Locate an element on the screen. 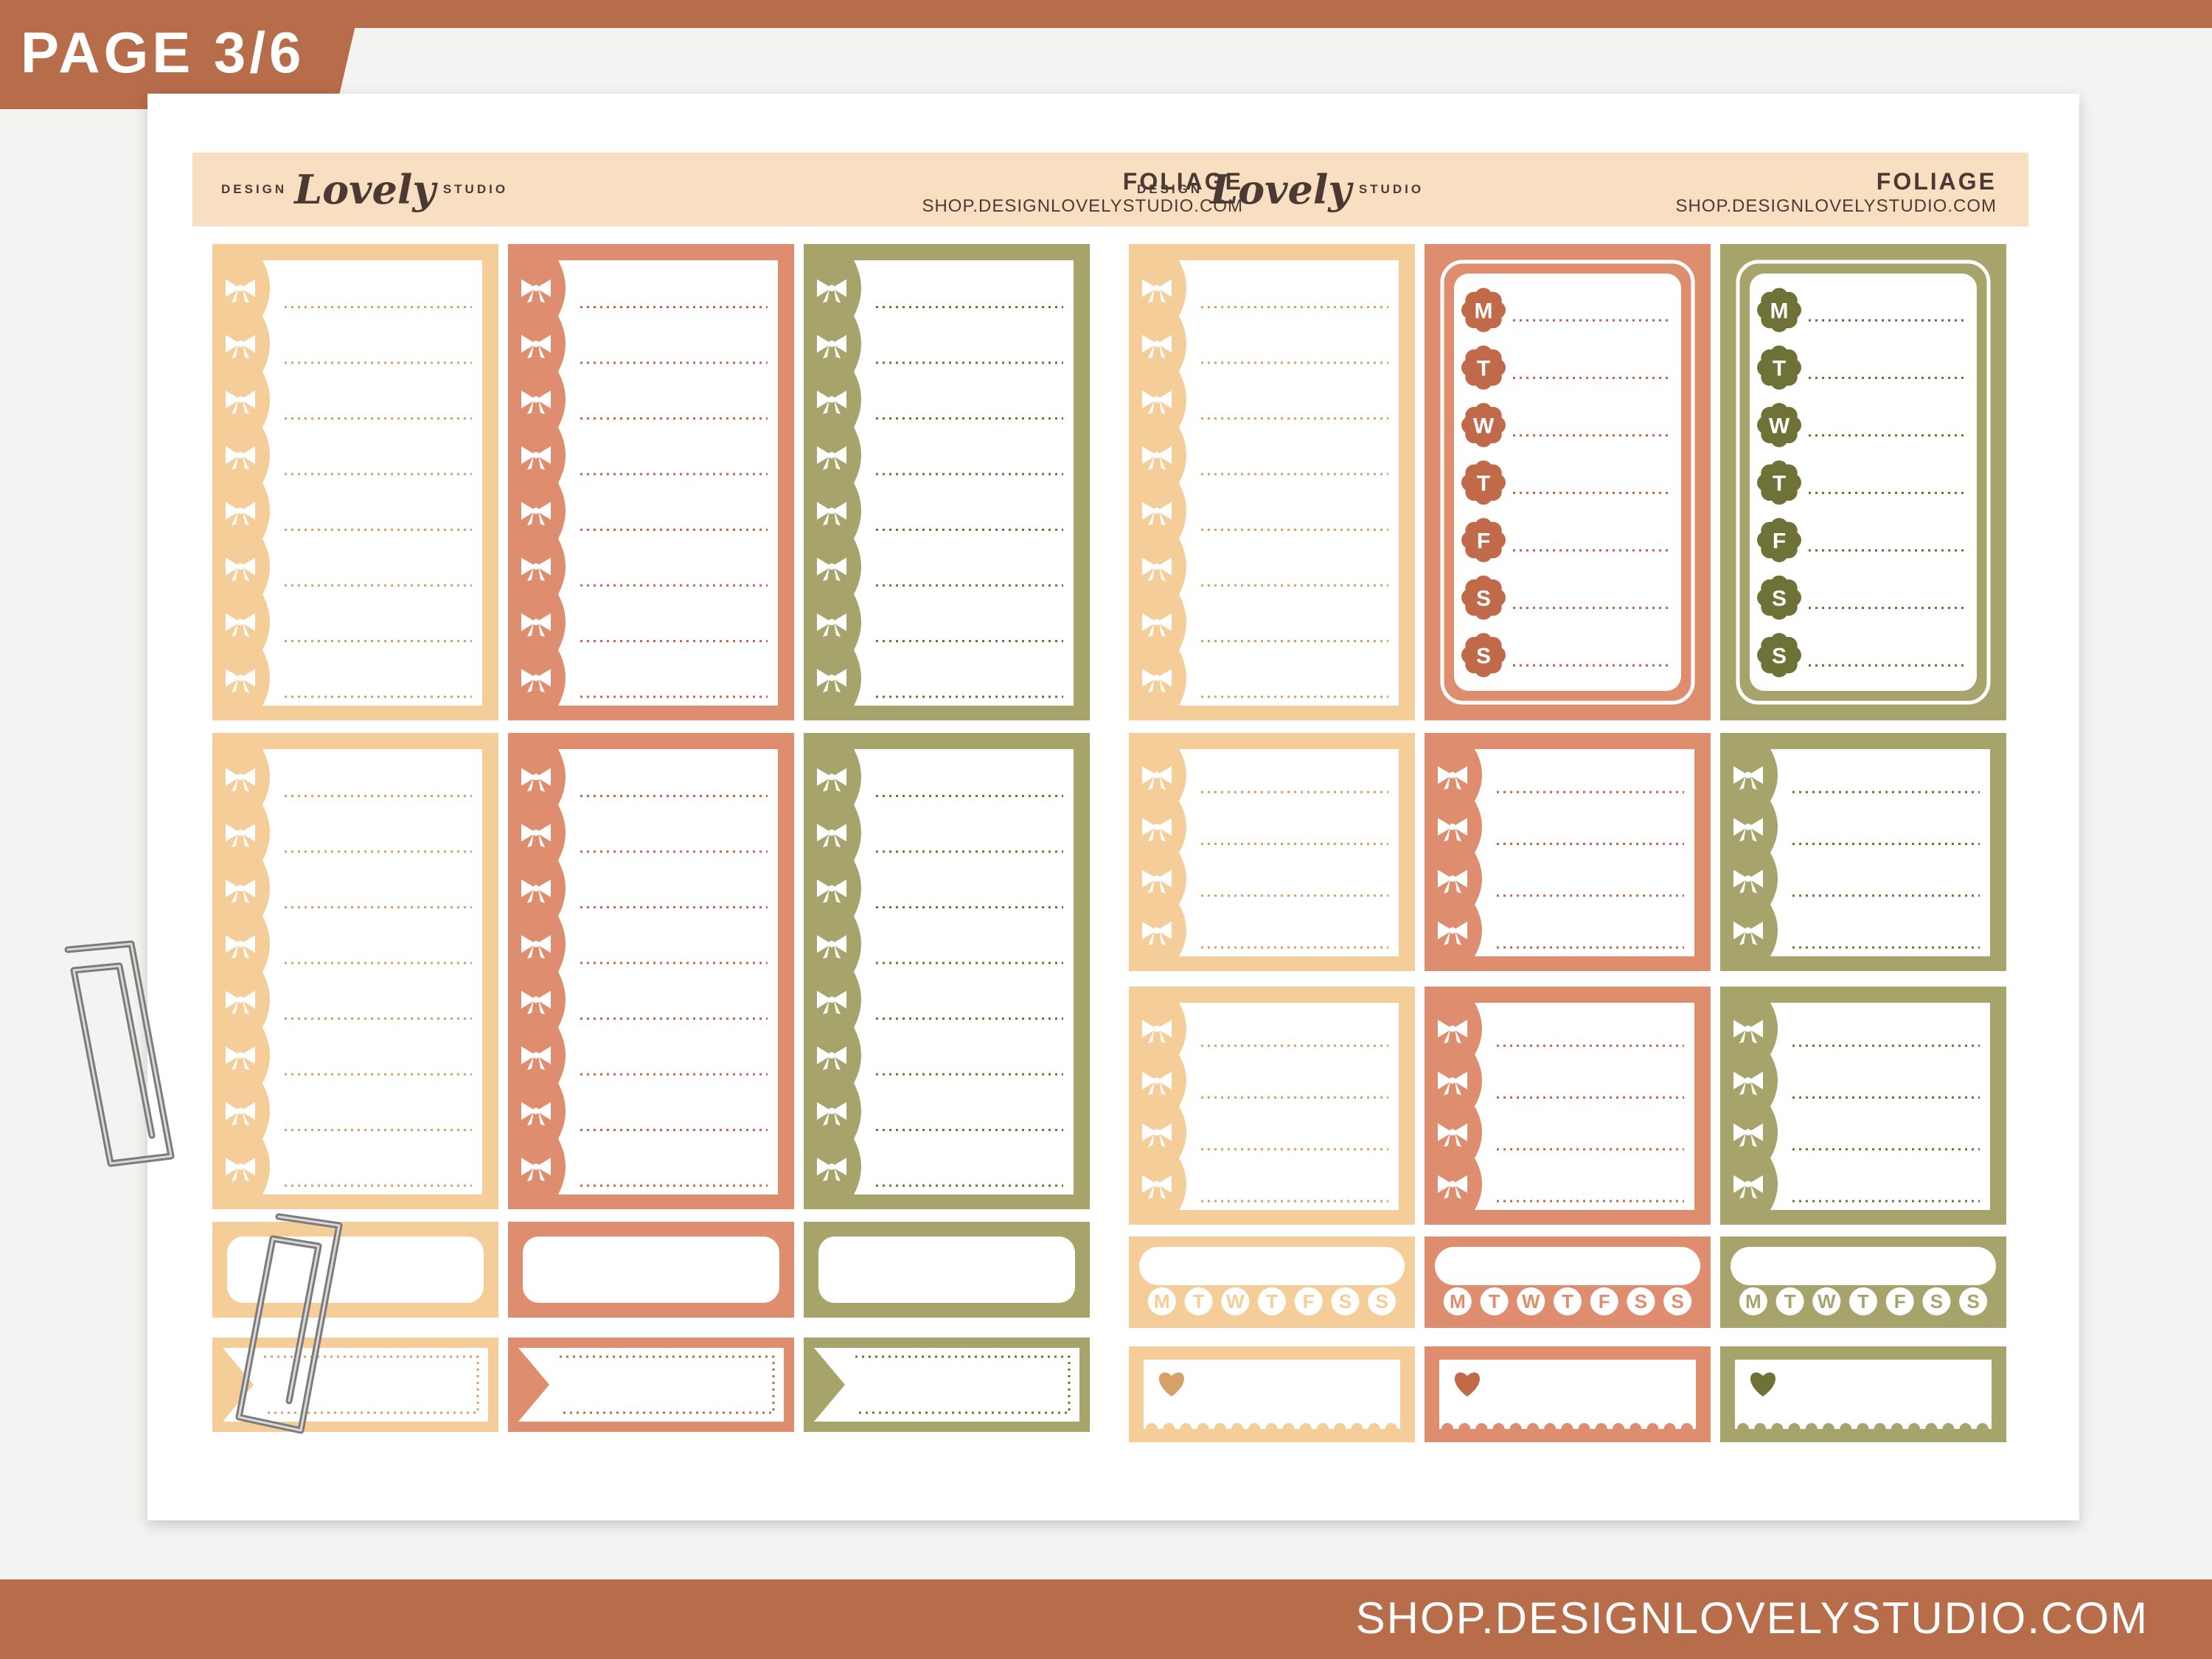 Image resolution: width=2212 pixels, height=1659 pixels. weekly-checklist-sticker-olive: M T W T F S S is located at coordinates (1863, 482).